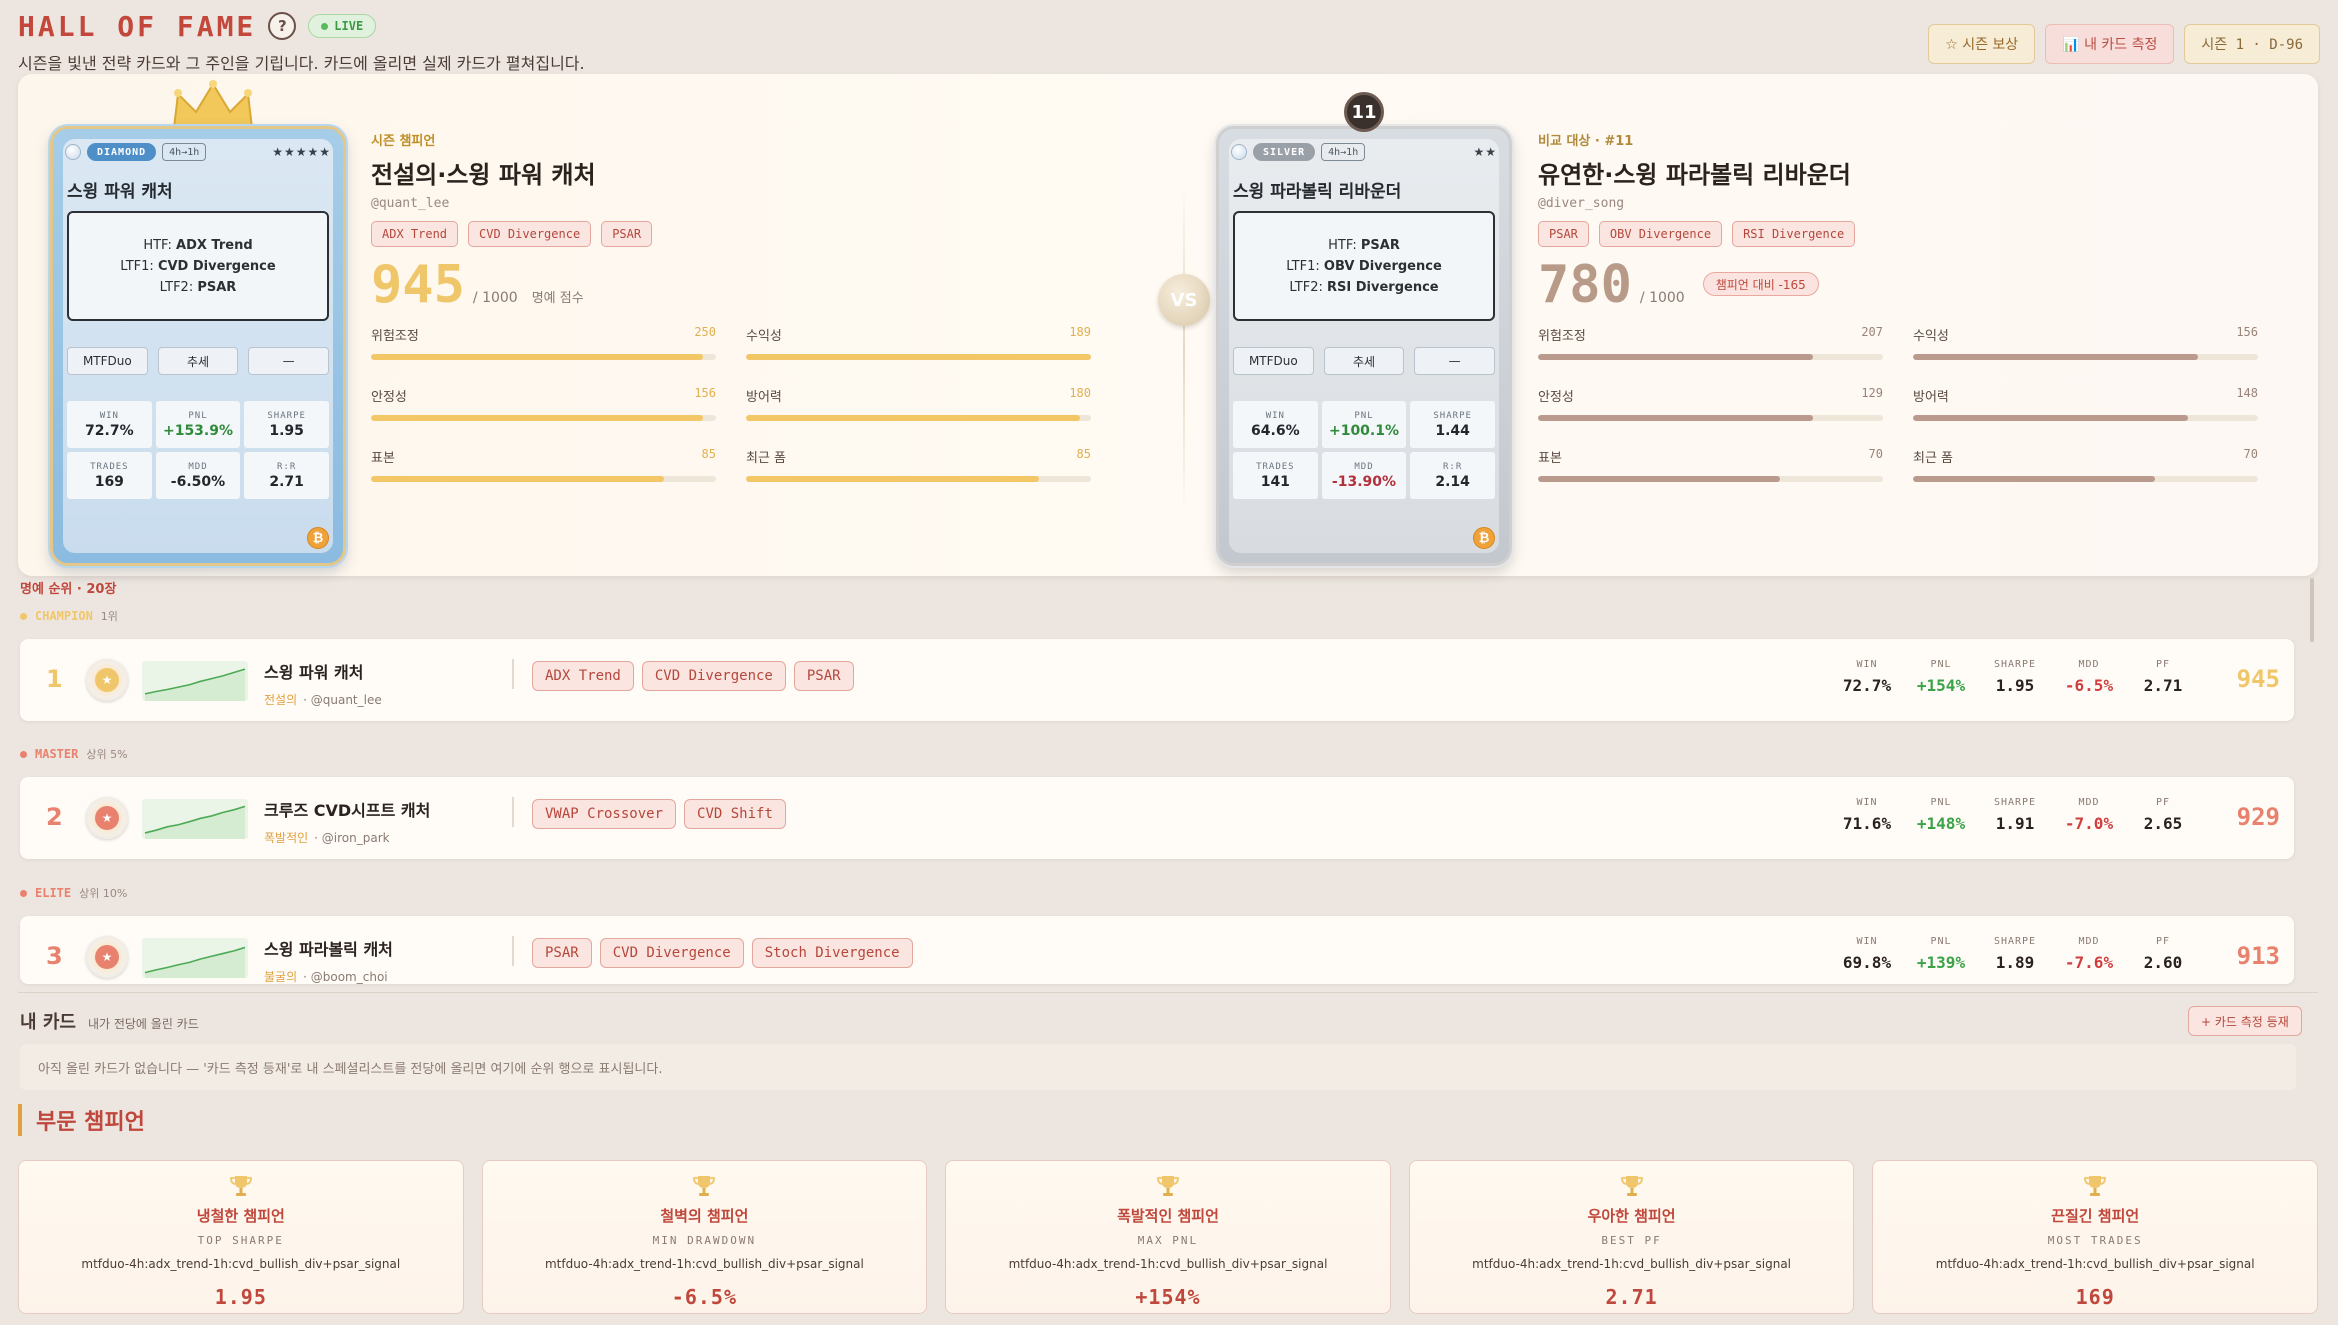  What do you see at coordinates (1867, 815) in the screenshot?
I see `metric-win: WIN 71.6%` at bounding box center [1867, 815].